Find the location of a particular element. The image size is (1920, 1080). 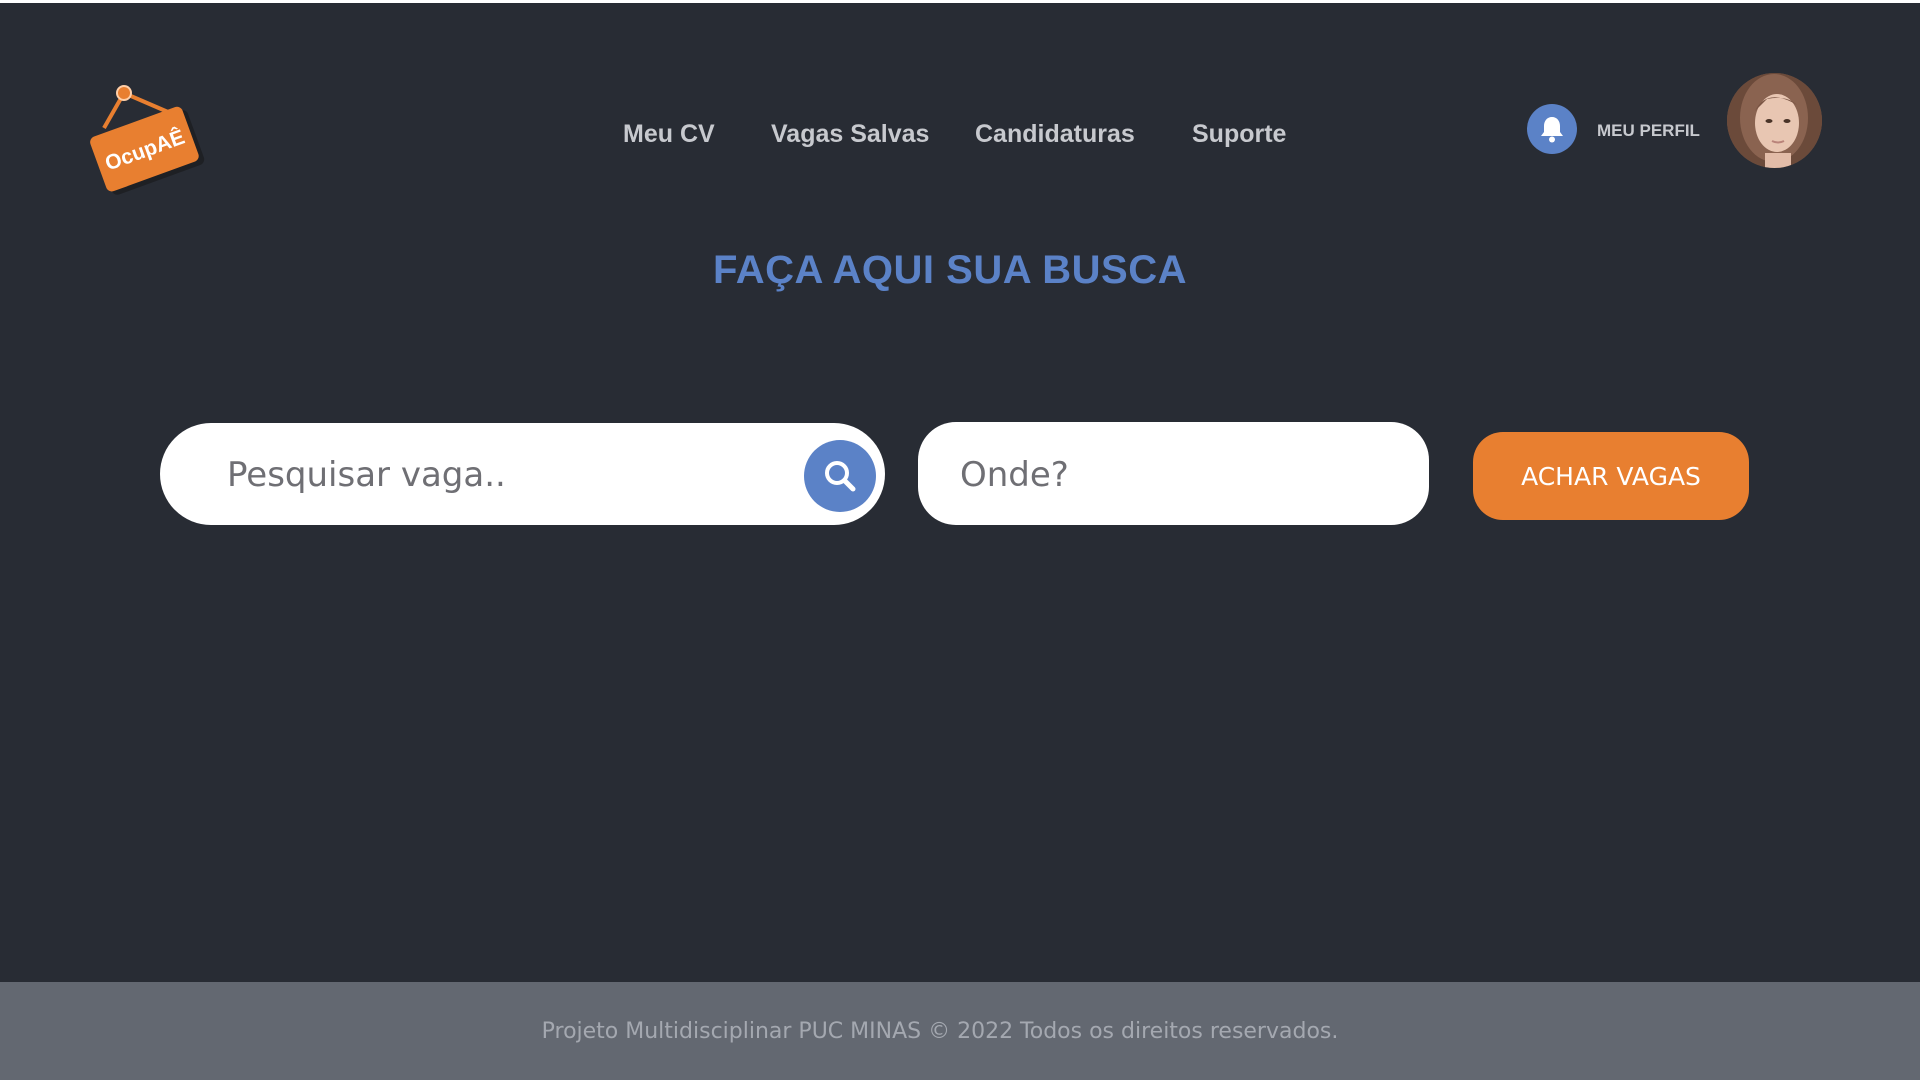

user-photo-icon is located at coordinates (1774, 120).